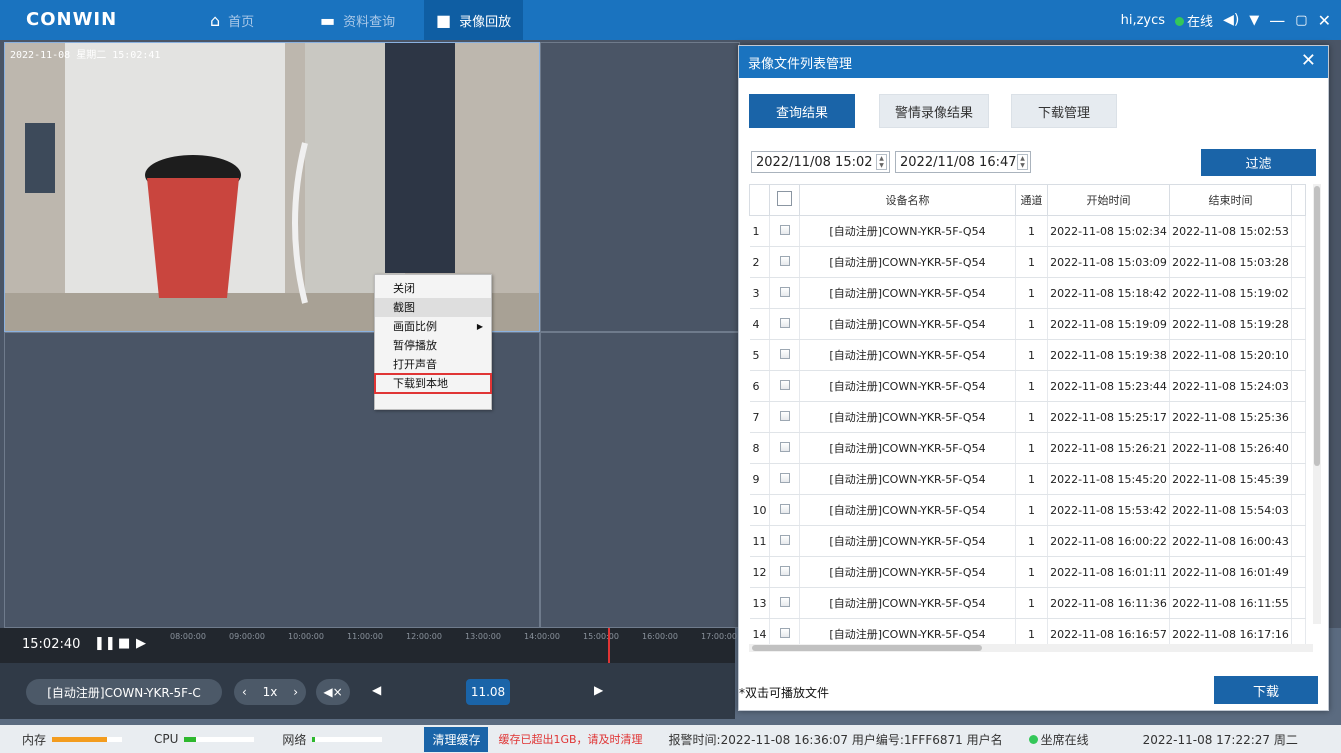 Image resolution: width=1341 pixels, height=753 pixels. Describe the element at coordinates (759, 324) in the screenshot. I see `row-index: 4` at that location.